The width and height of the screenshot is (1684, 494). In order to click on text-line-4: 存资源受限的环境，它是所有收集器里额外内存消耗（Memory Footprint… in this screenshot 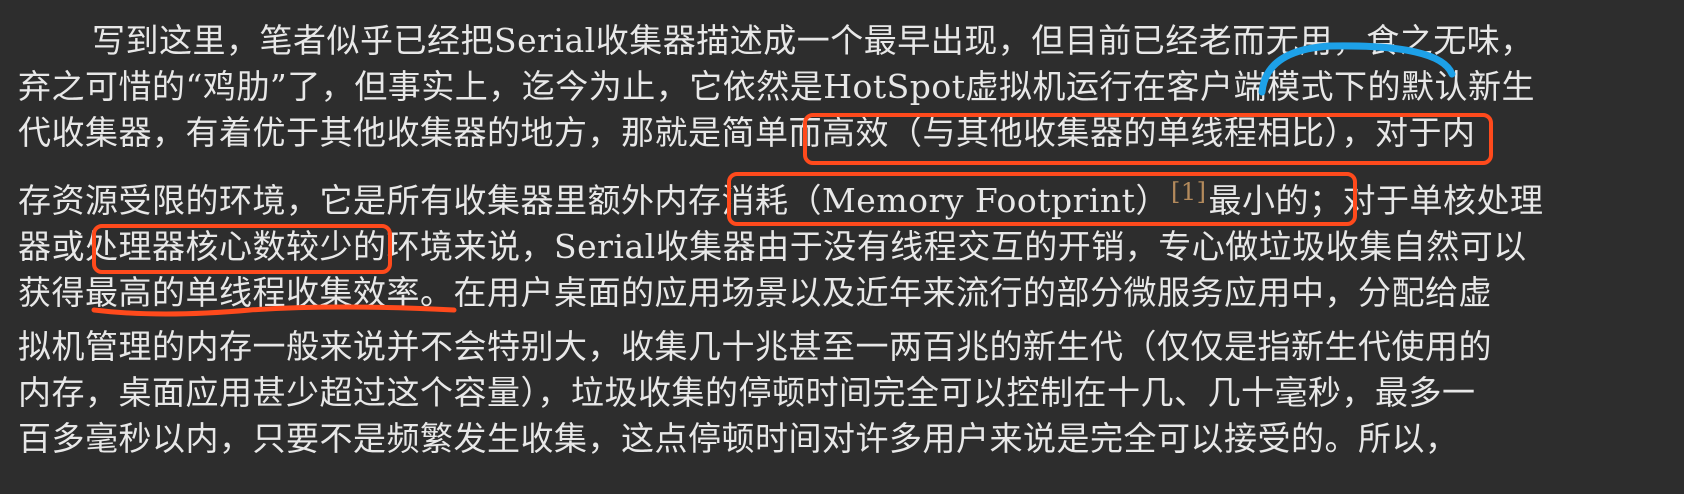, I will do `click(780, 201)`.